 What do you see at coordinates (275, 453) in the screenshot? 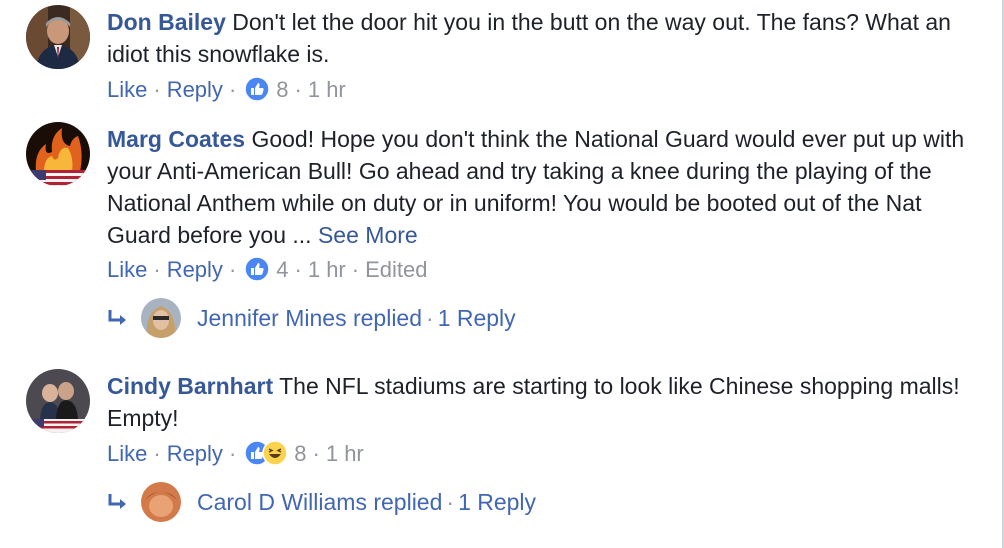
I see `haha-icon` at bounding box center [275, 453].